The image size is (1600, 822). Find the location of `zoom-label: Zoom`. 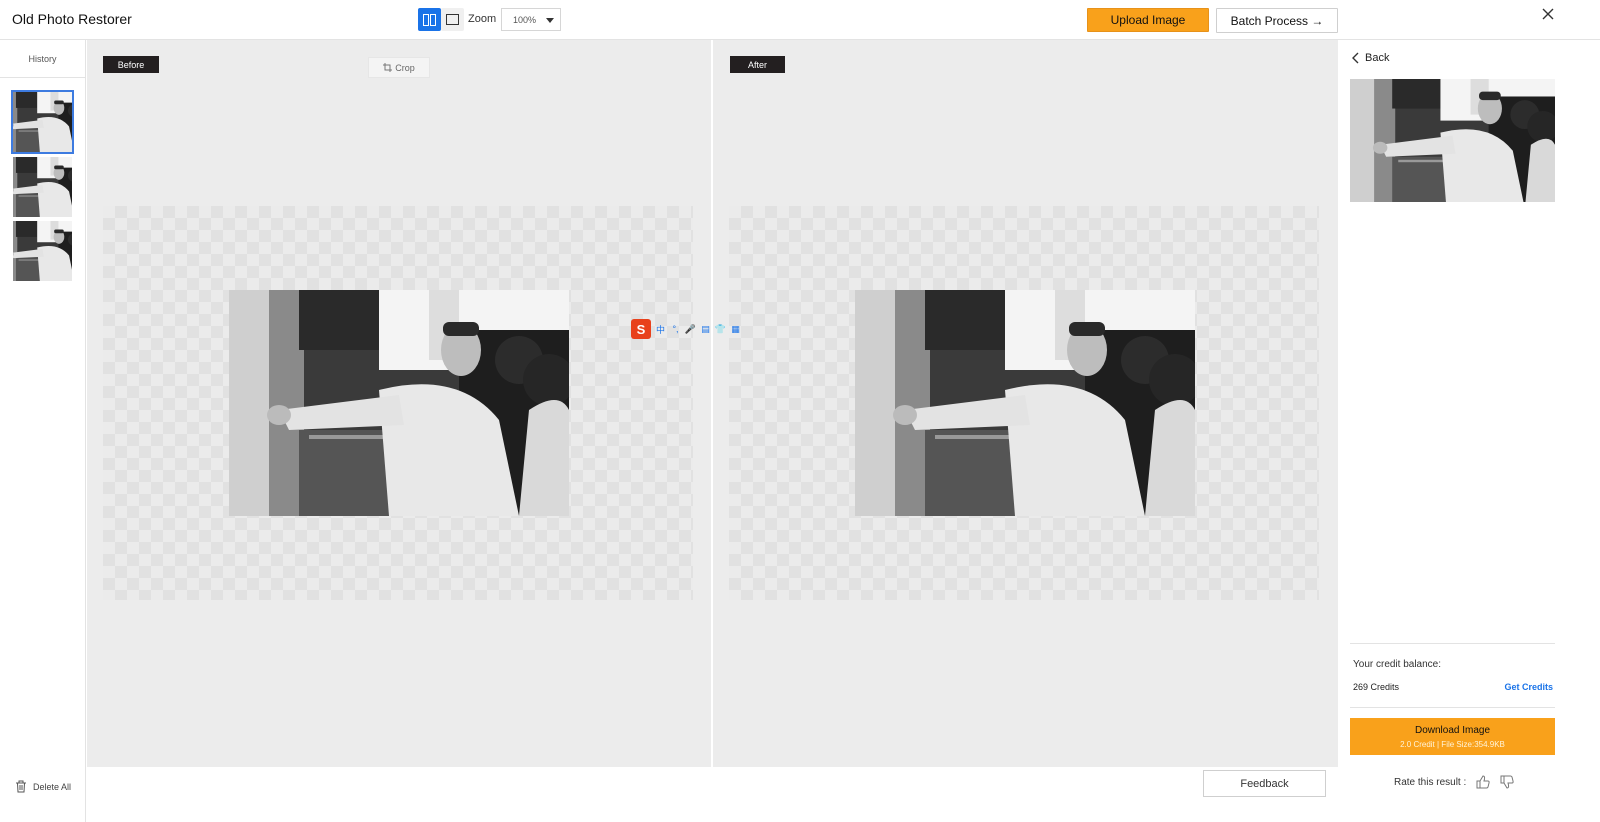

zoom-label: Zoom is located at coordinates (482, 19).